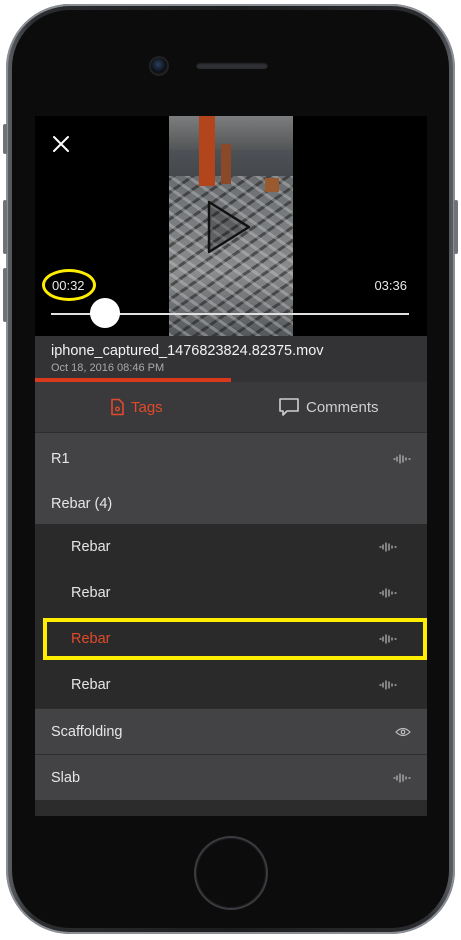 The image size is (461, 940). I want to click on tag-row-rebar-group: Rebar (4), so click(231, 504).